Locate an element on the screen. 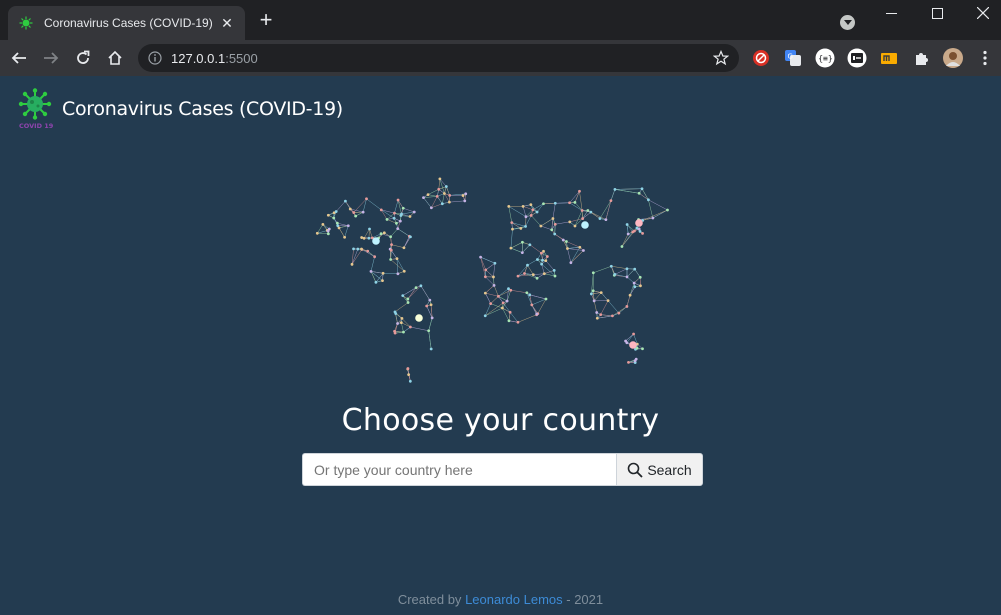 The image size is (1001, 615). new-tab-icon: + is located at coordinates (266, 20).